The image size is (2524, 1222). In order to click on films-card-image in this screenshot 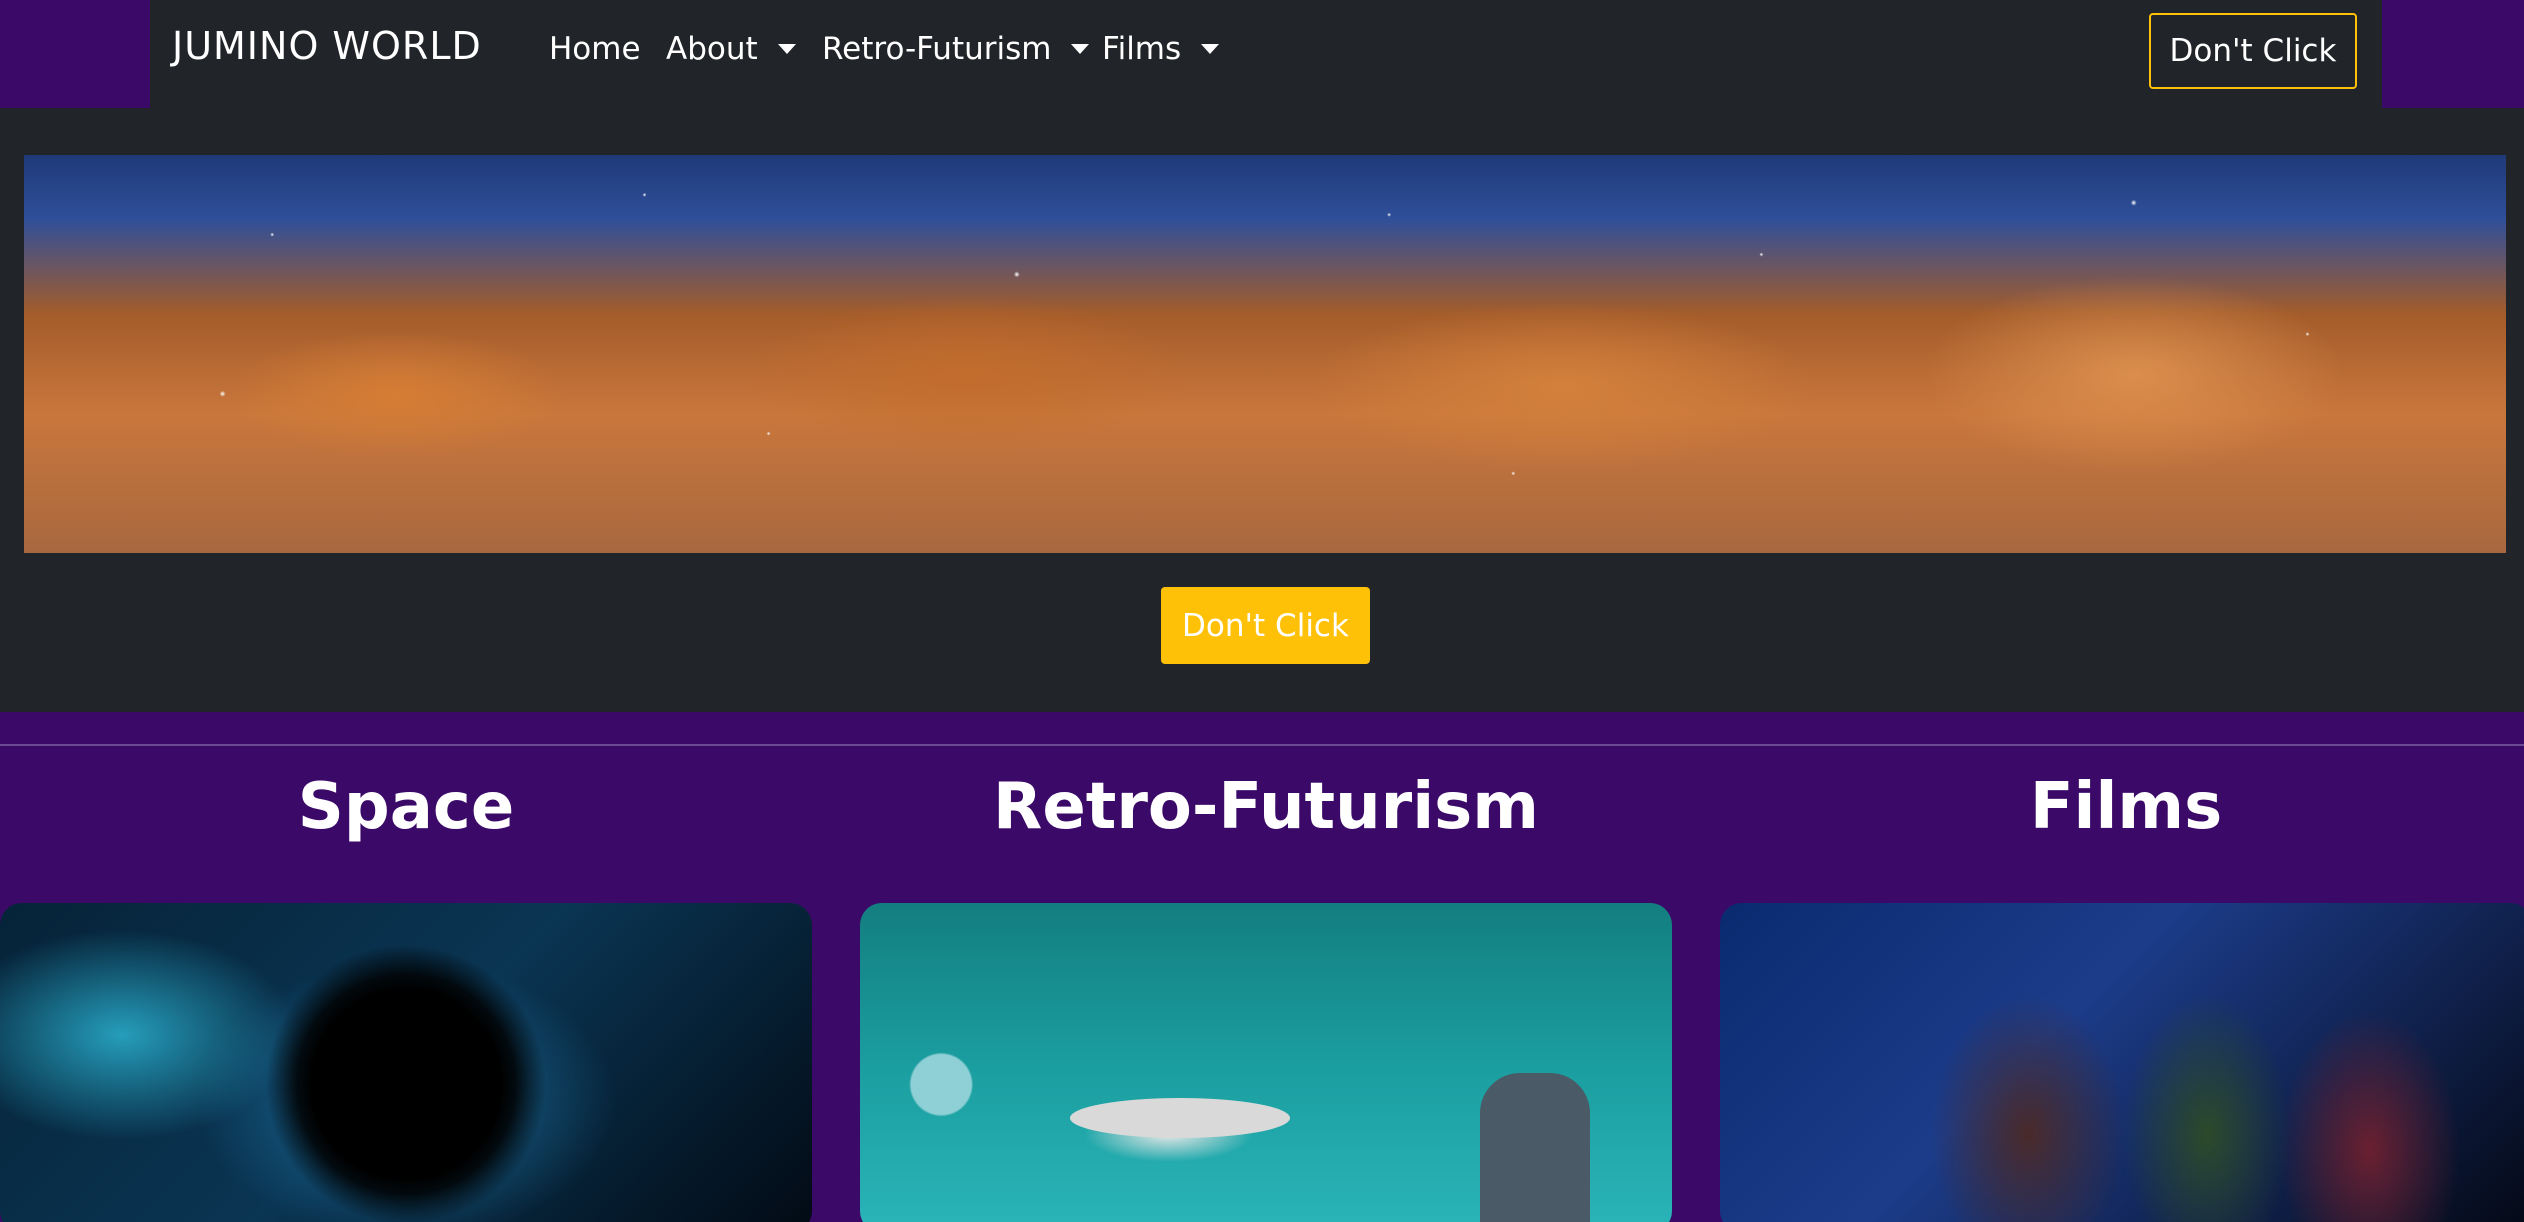, I will do `click(2122, 1062)`.